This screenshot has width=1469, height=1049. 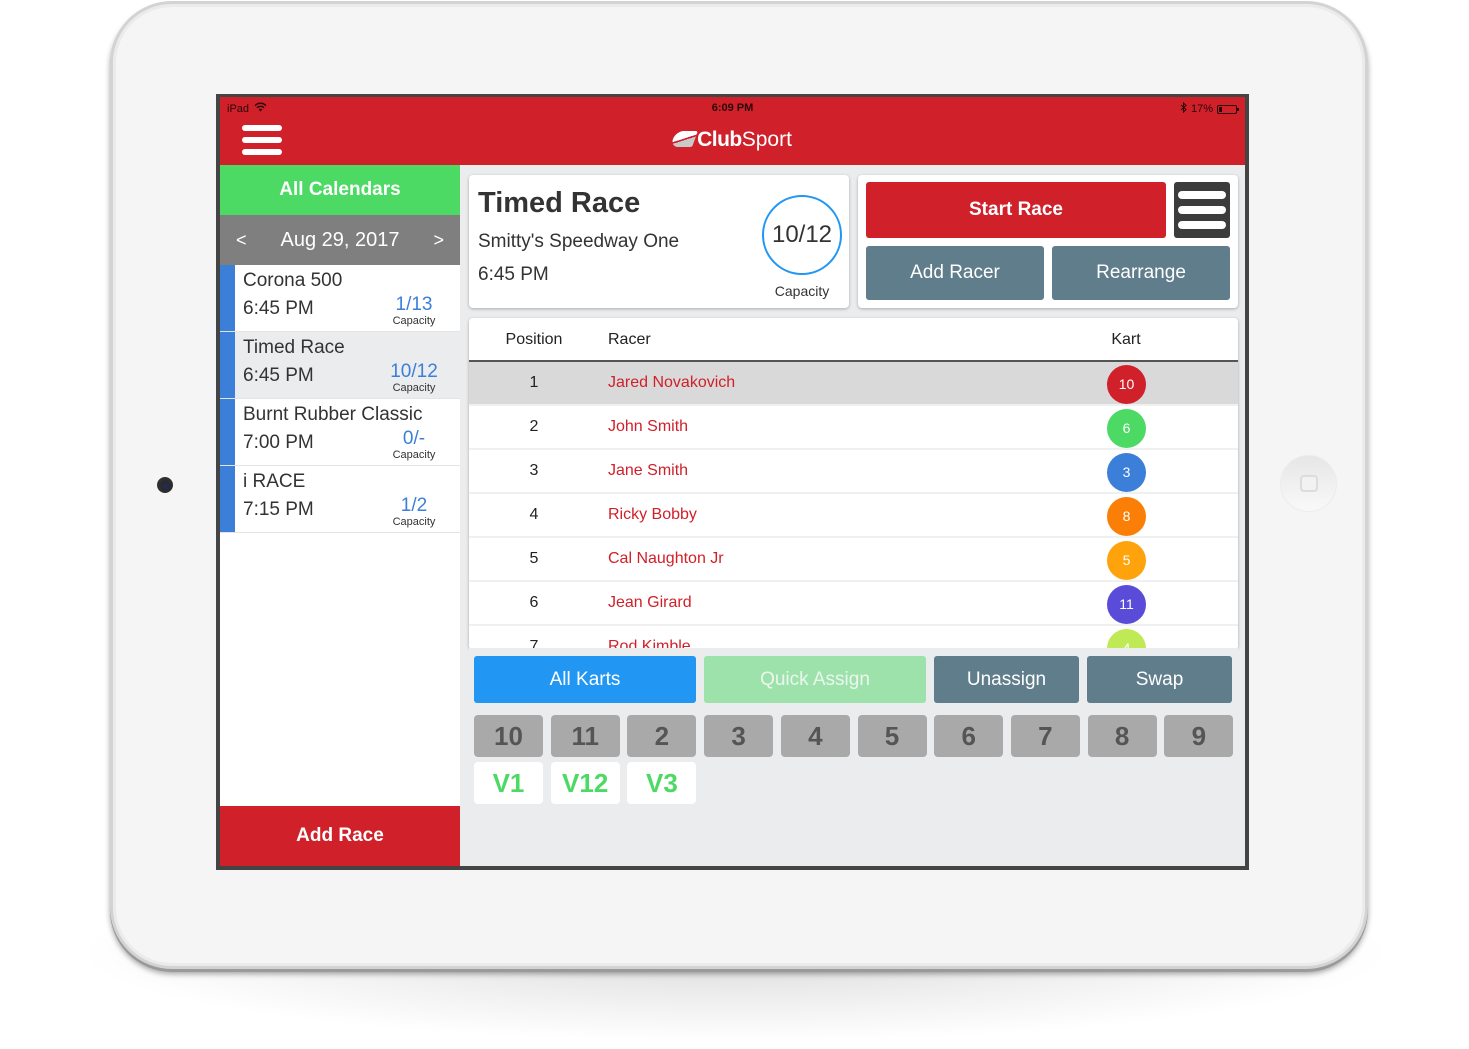 I want to click on race-capacity-value: 1/13, so click(x=414, y=304).